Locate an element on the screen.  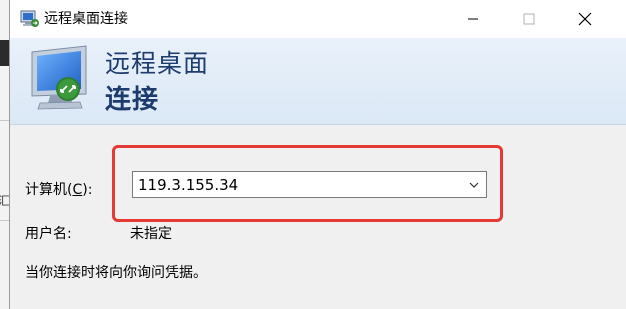
username-label: 用户名: is located at coordinates (48, 234).